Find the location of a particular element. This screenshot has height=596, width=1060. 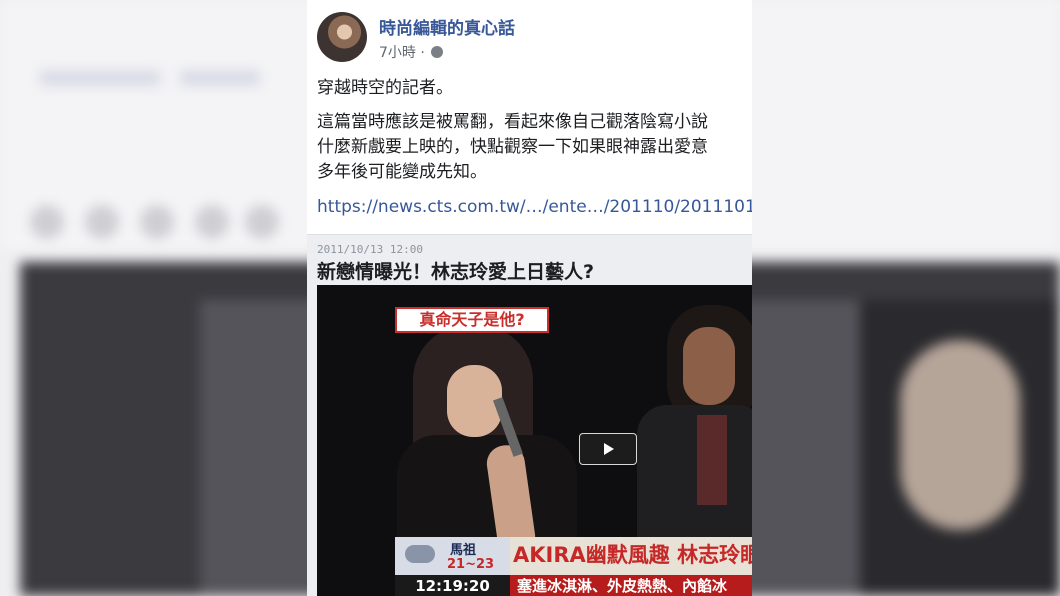

play-icon is located at coordinates (608, 449).